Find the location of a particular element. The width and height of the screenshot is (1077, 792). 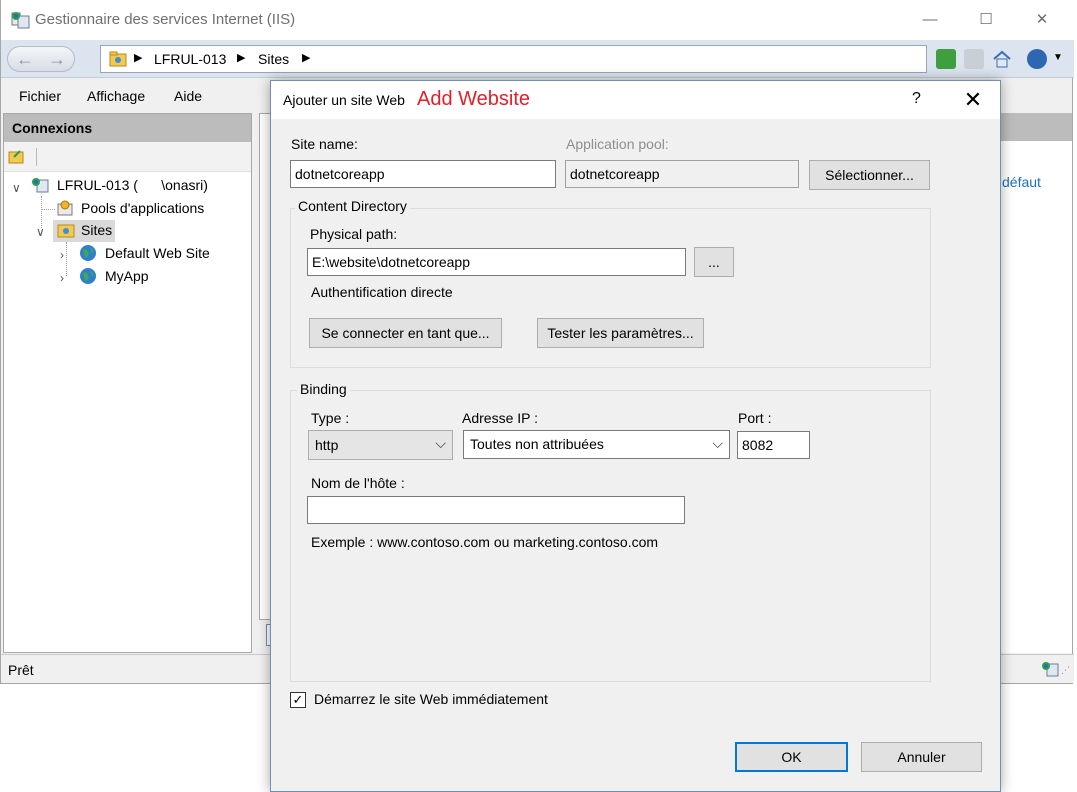

port-label: Port : is located at coordinates (755, 418).